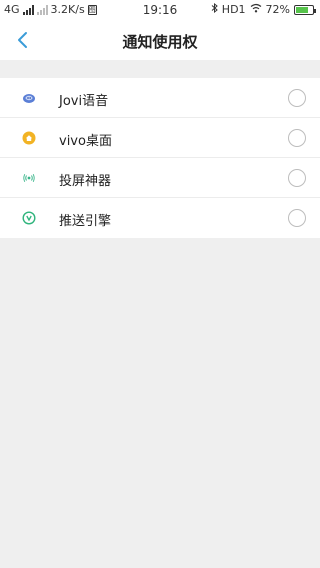 The image size is (320, 568). What do you see at coordinates (29, 138) in the screenshot?
I see `home-icon` at bounding box center [29, 138].